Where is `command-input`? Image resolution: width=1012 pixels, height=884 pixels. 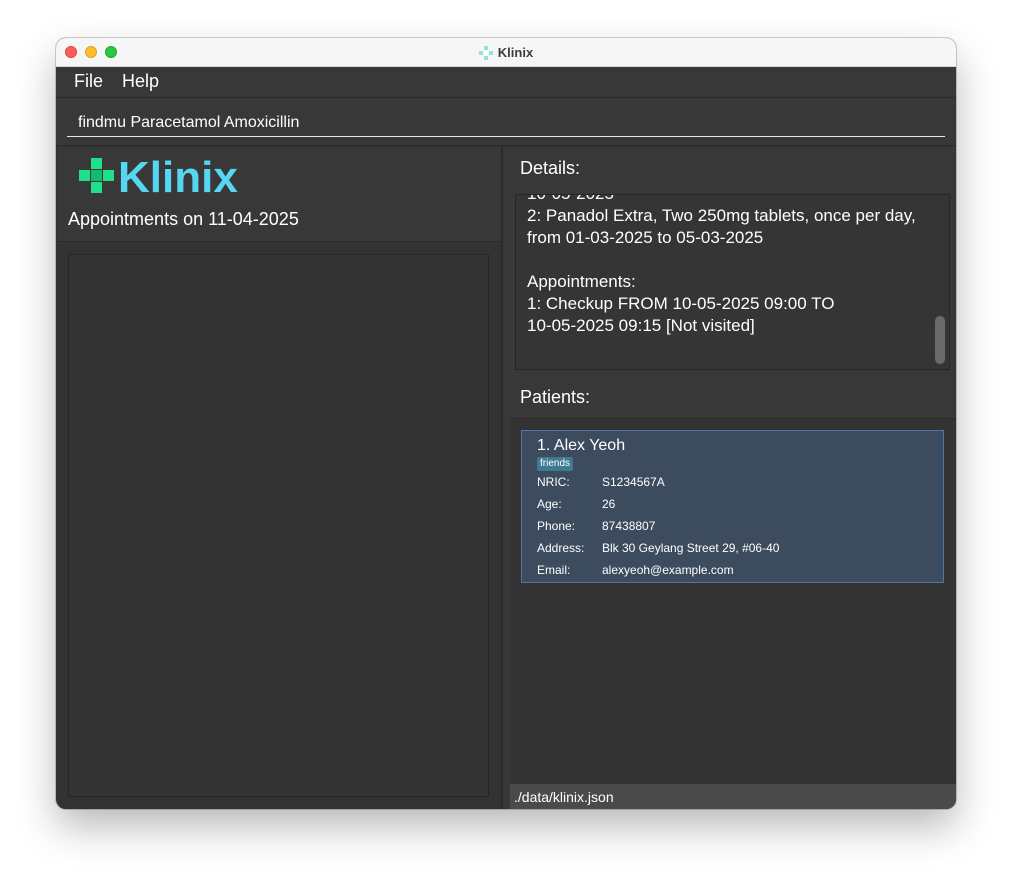 command-input is located at coordinates (506, 123).